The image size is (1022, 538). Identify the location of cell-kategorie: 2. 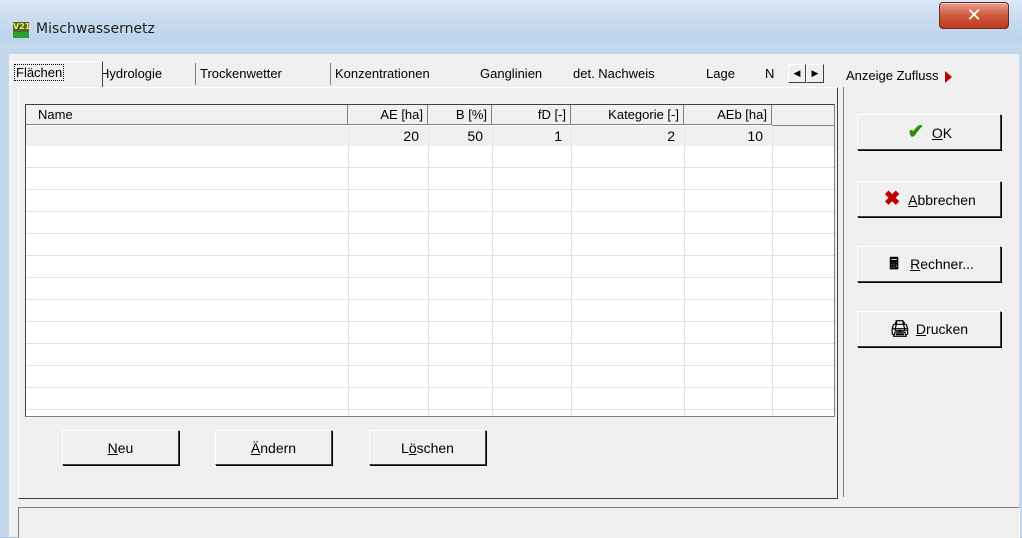
(627, 136).